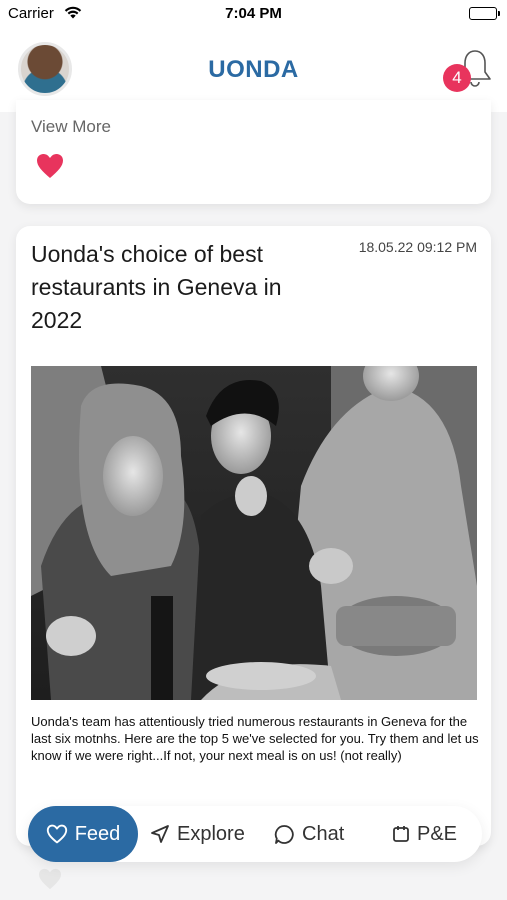 This screenshot has height=900, width=507. What do you see at coordinates (211, 833) in the screenshot?
I see `tab-explore-label: Explore` at bounding box center [211, 833].